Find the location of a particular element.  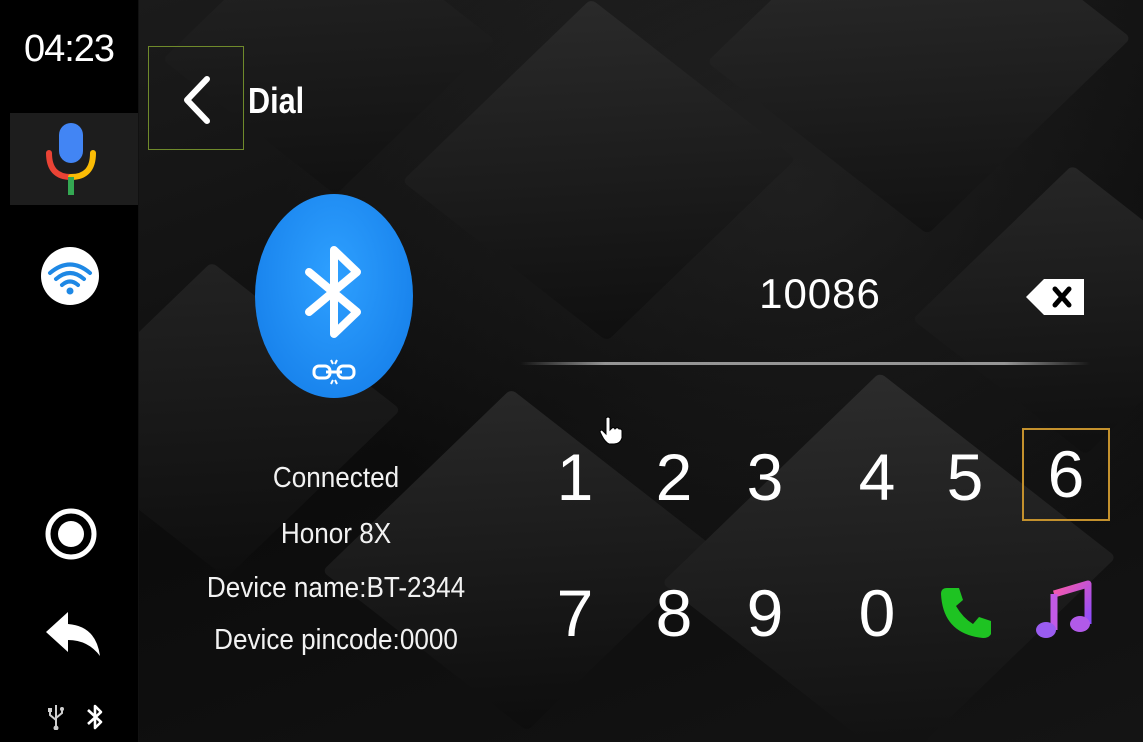

key-5: 5 is located at coordinates (965, 477).